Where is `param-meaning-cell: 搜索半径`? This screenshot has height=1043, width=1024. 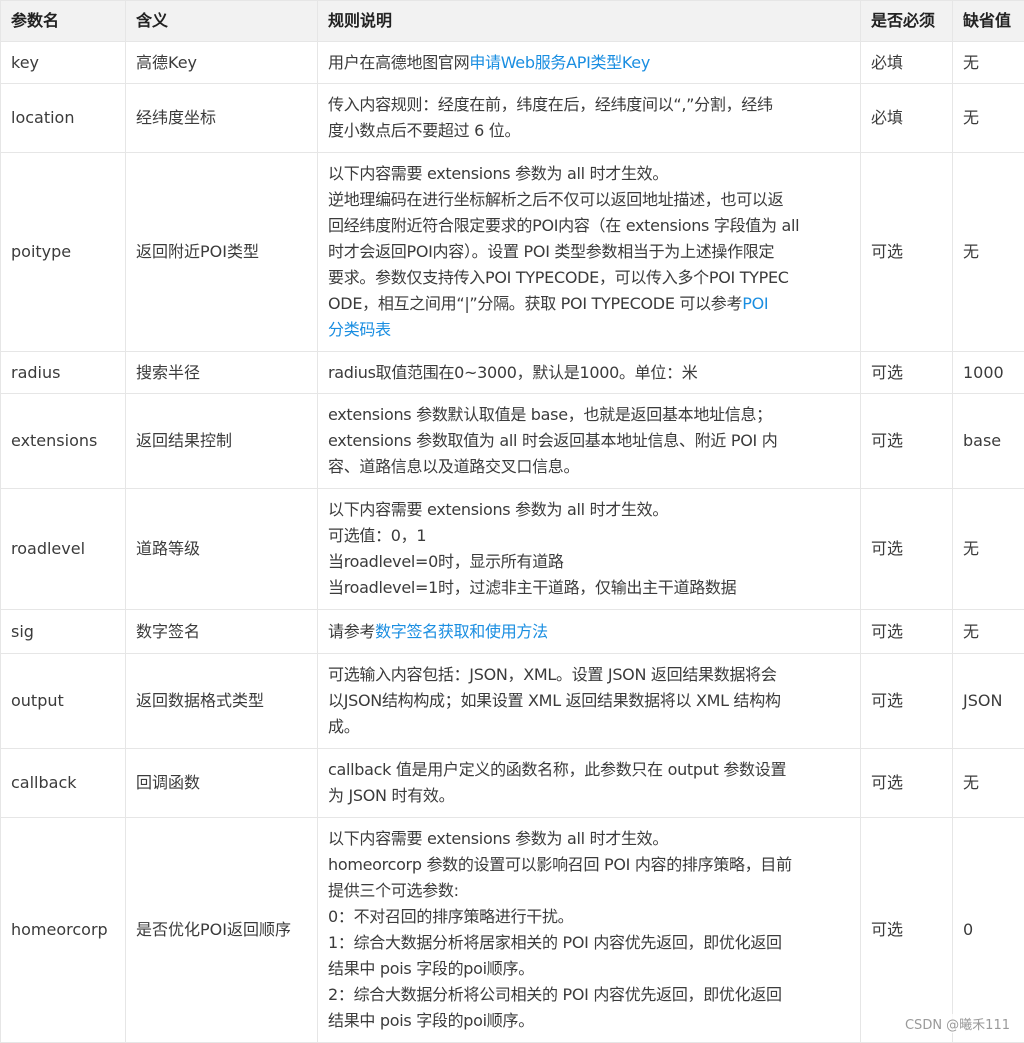 param-meaning-cell: 搜索半径 is located at coordinates (222, 373).